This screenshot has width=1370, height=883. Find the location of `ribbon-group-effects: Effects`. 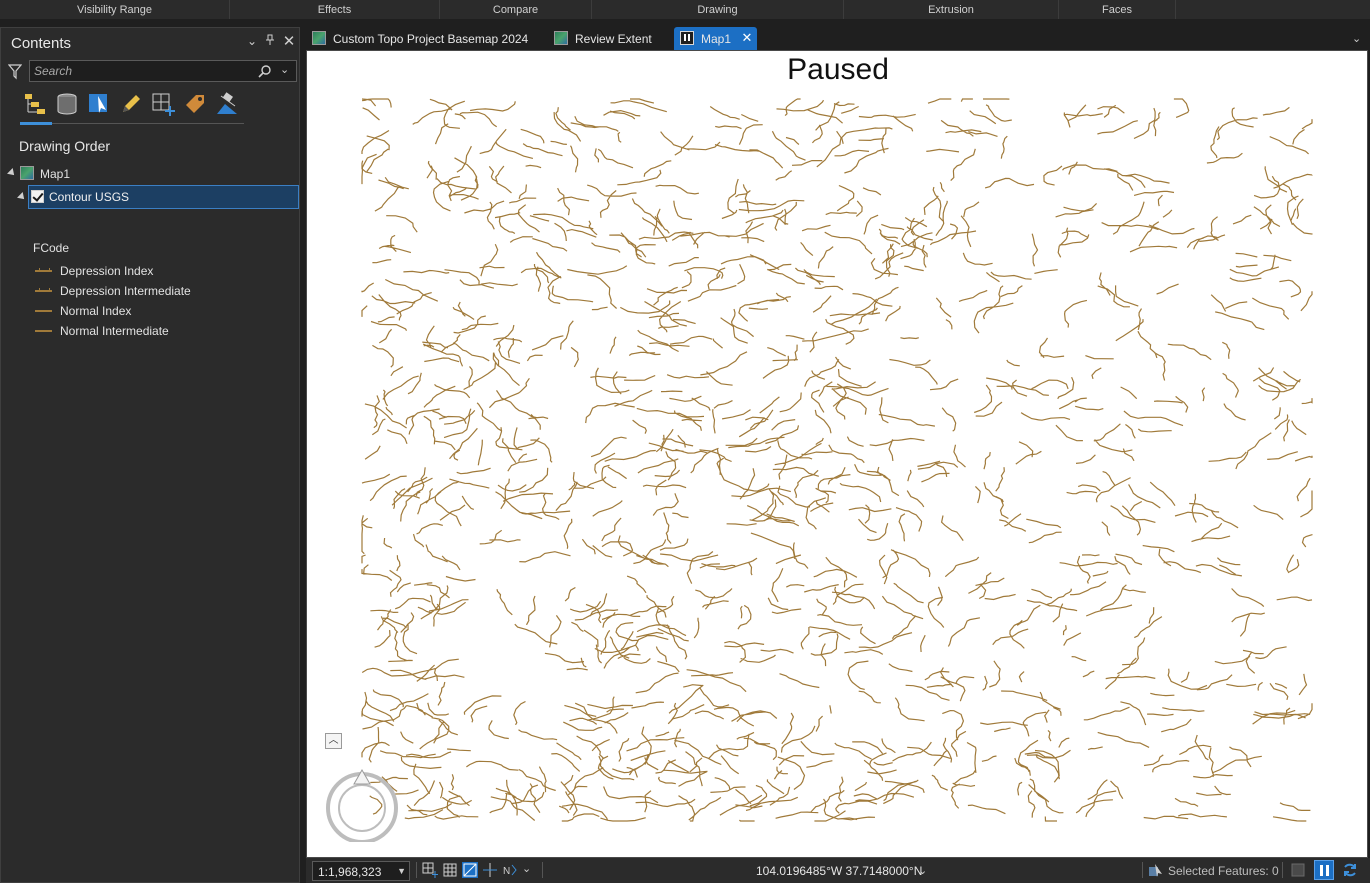

ribbon-group-effects: Effects is located at coordinates (335, 9).